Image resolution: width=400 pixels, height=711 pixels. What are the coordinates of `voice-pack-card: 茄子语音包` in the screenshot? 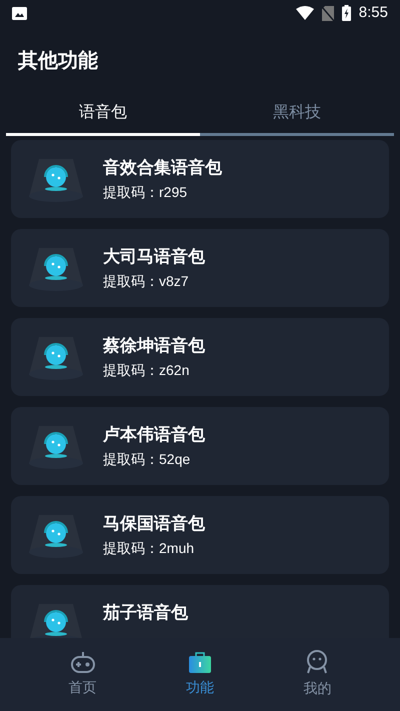 It's located at (200, 611).